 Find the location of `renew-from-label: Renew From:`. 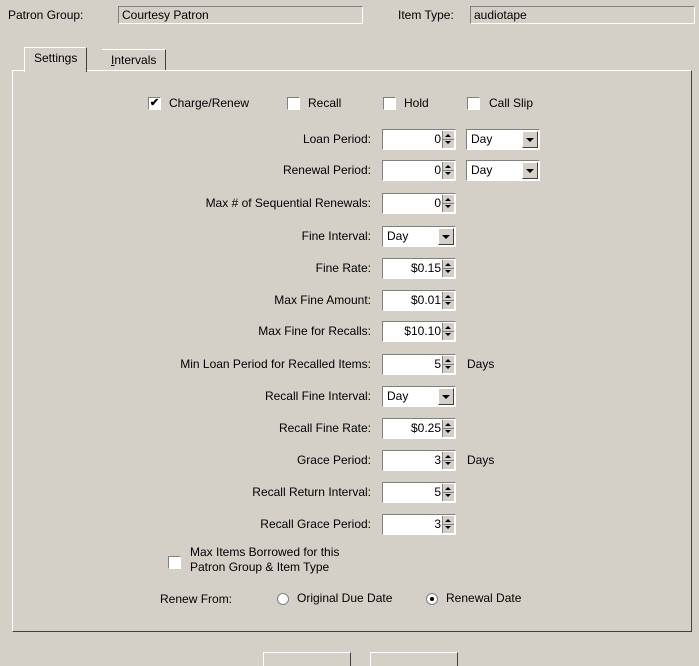

renew-from-label: Renew From: is located at coordinates (196, 599).